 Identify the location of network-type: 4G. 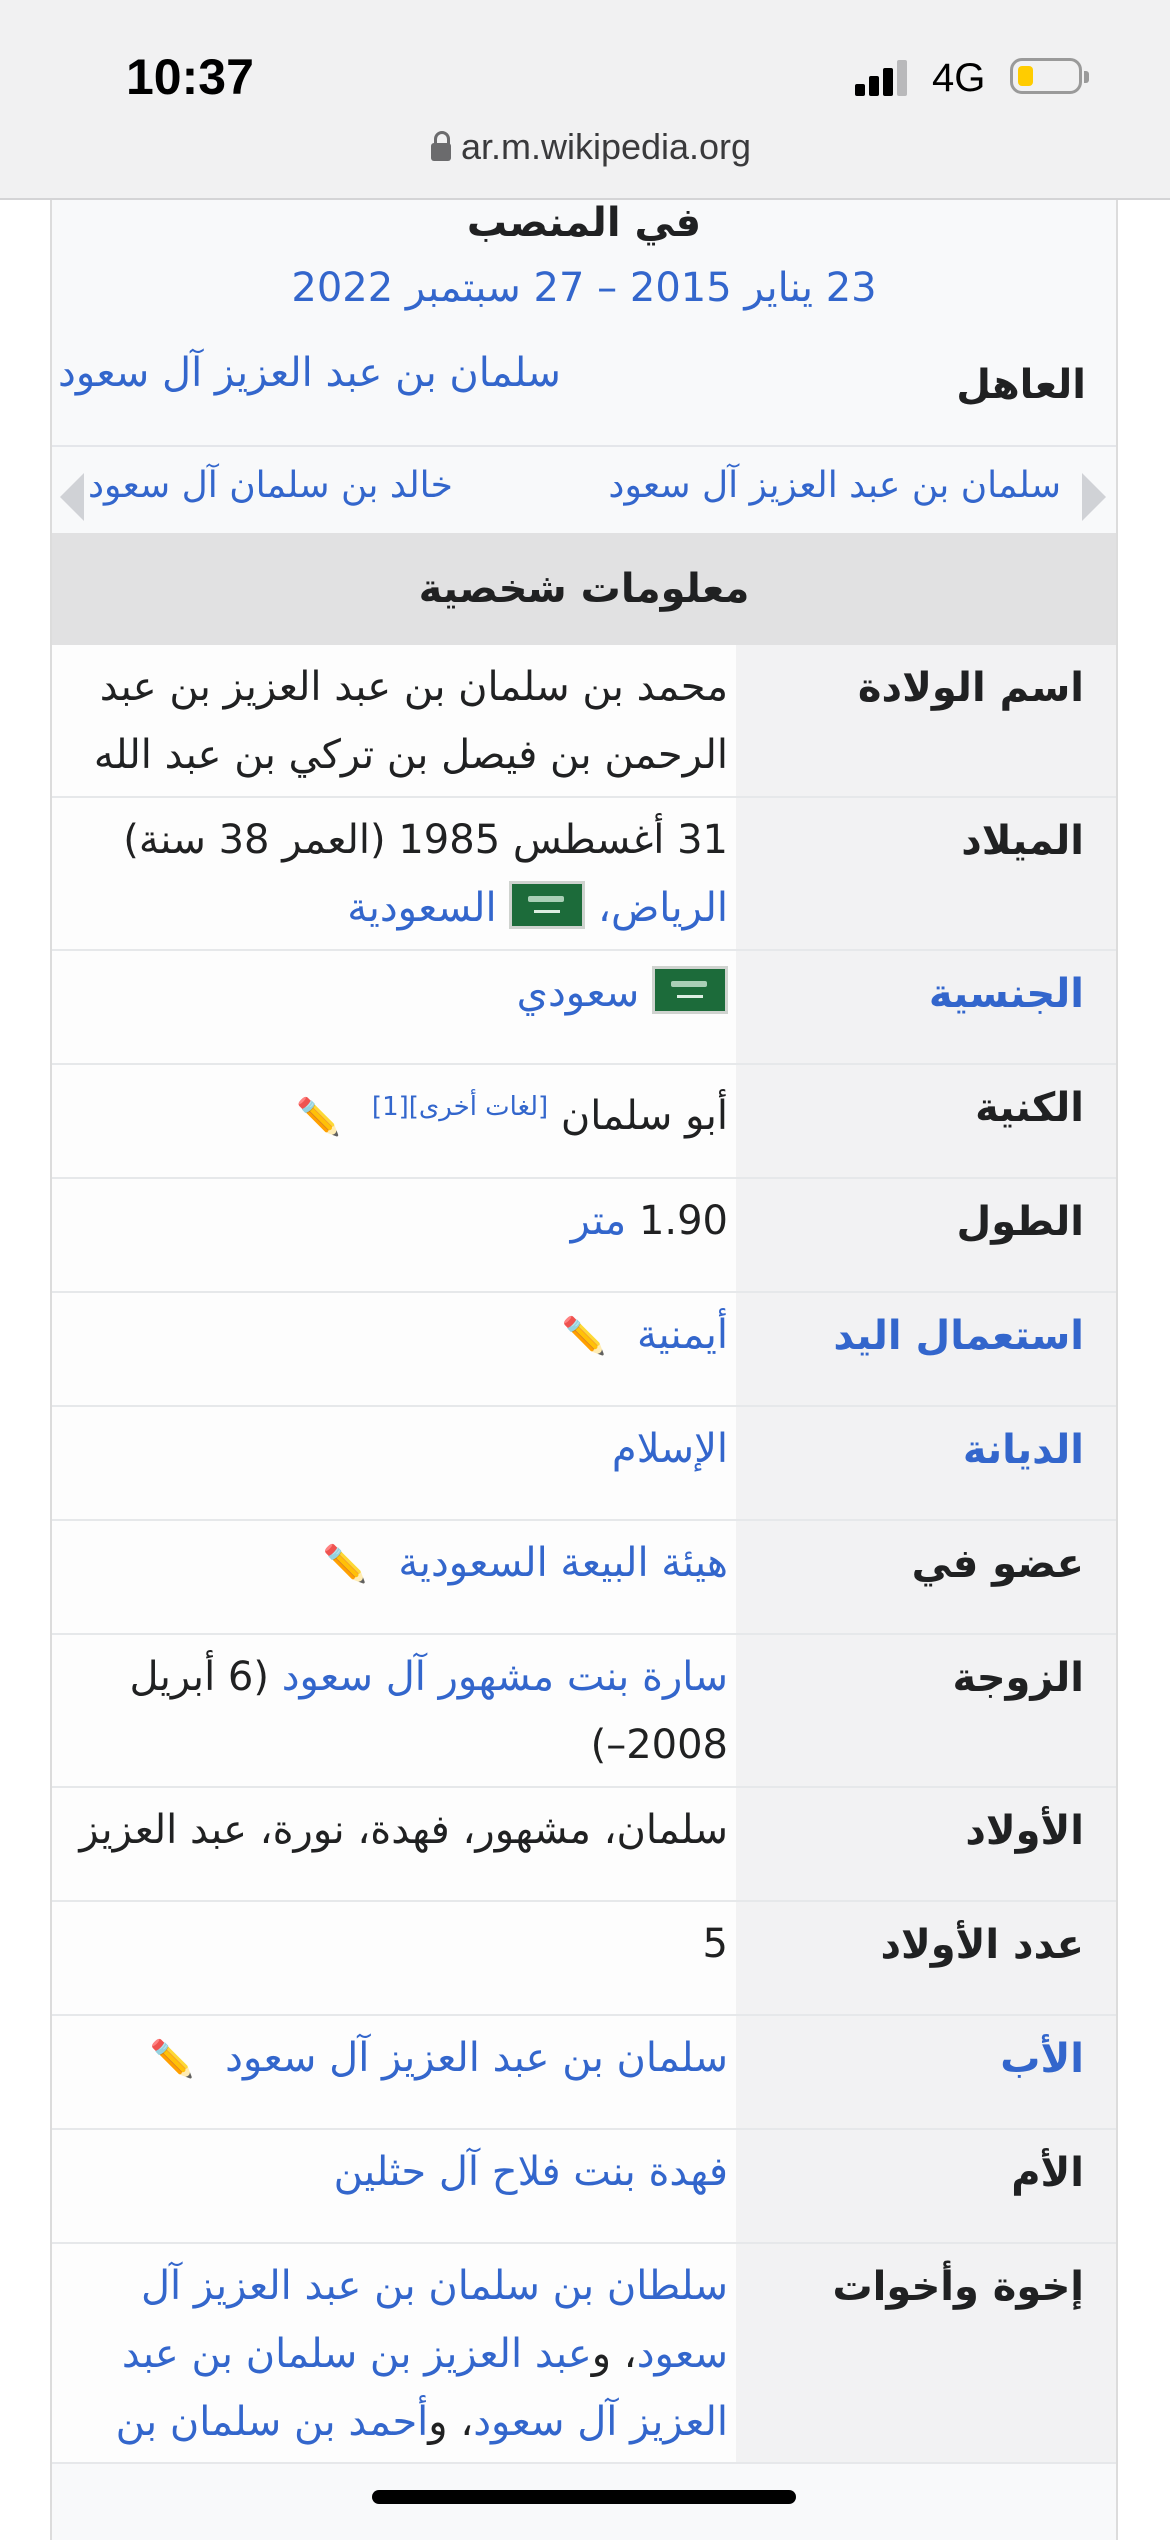
(959, 78).